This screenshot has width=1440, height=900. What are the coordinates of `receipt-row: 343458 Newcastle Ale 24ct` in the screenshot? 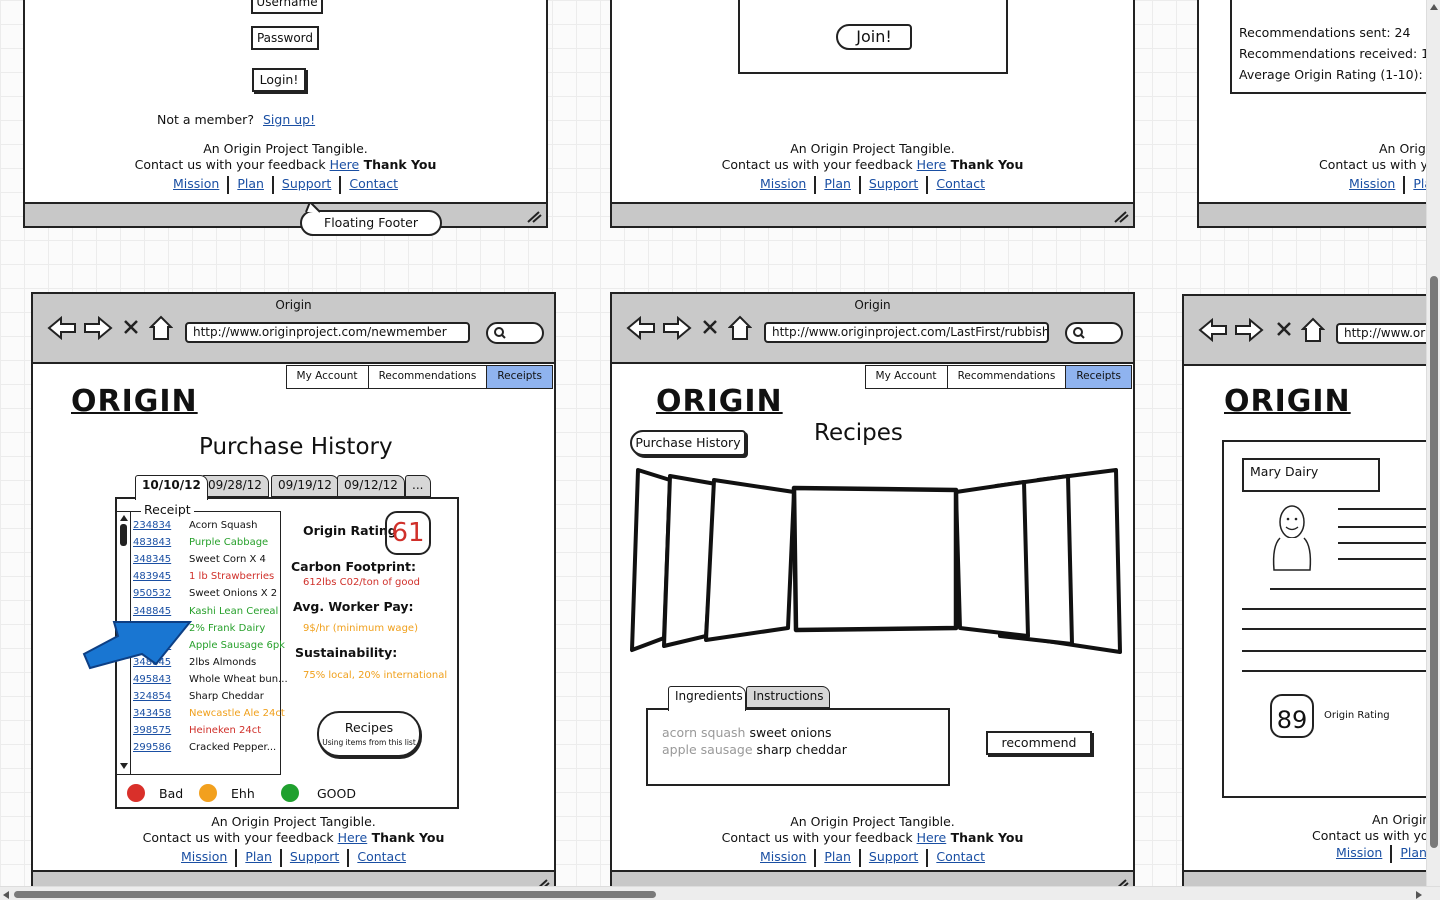 It's located at (209, 715).